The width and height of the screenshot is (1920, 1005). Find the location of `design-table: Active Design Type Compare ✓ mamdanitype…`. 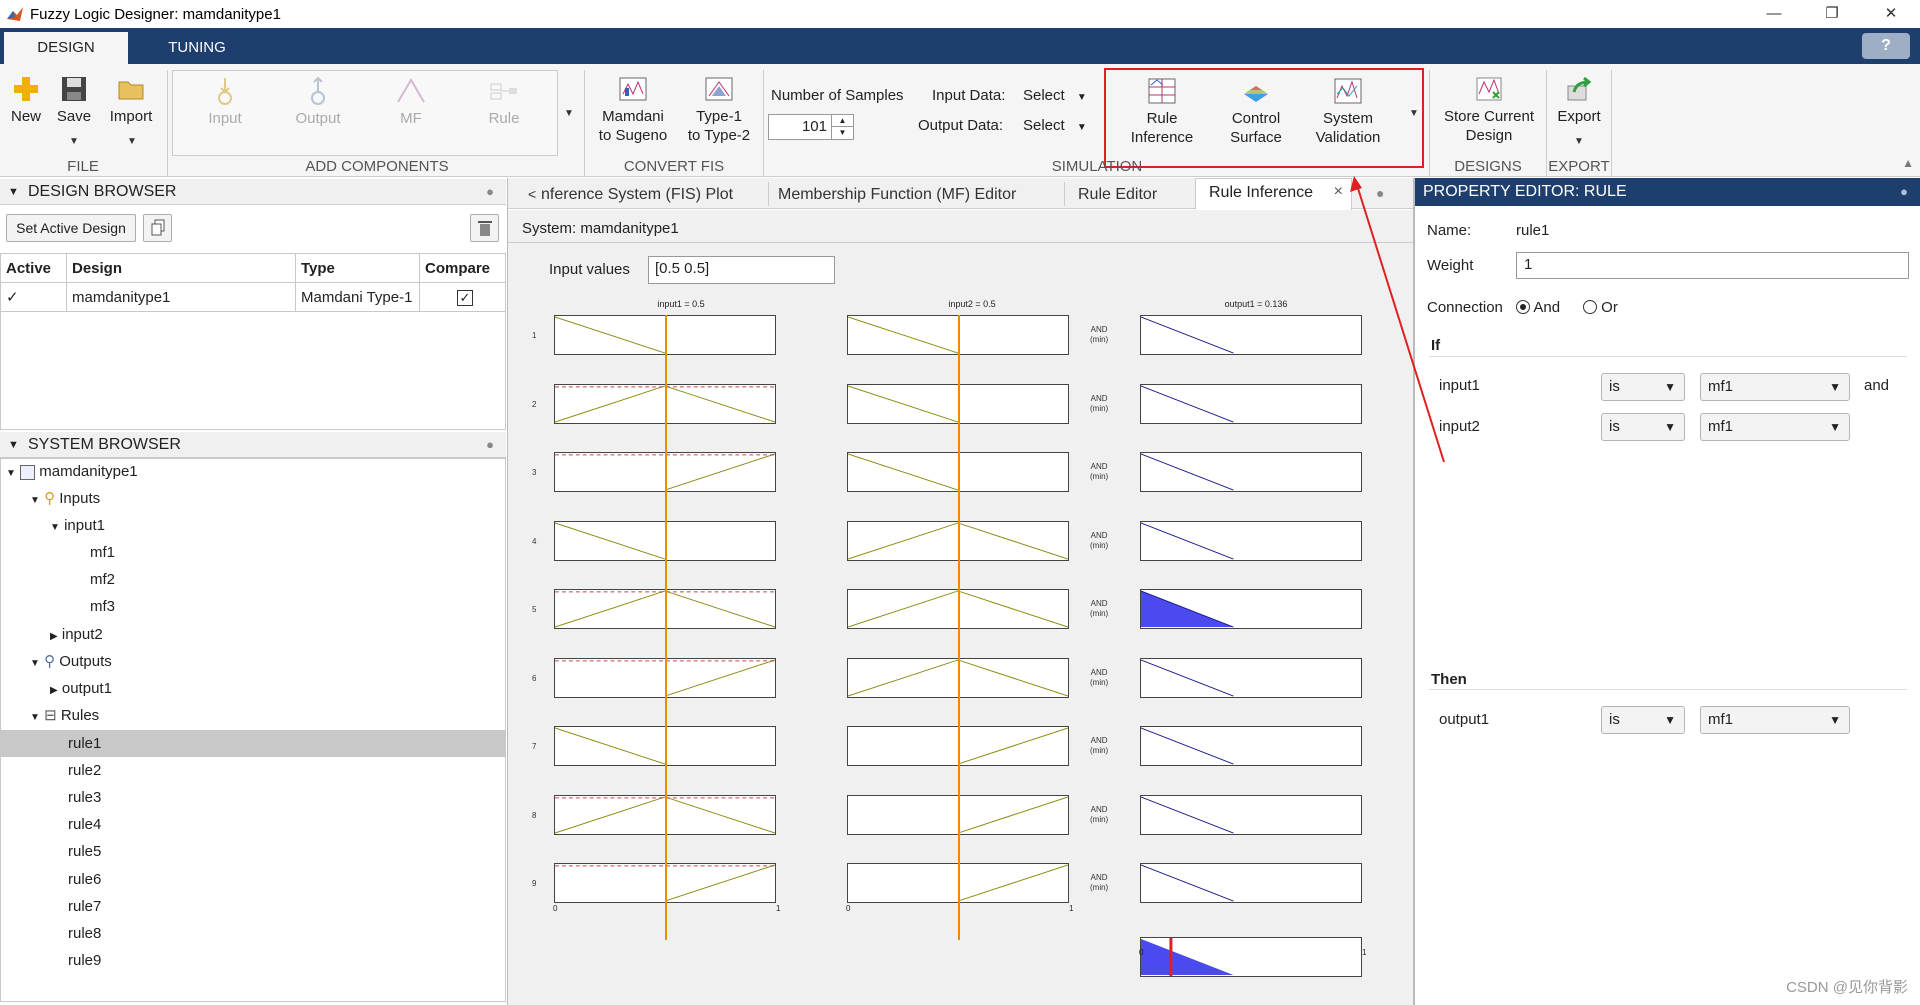

design-table: Active Design Type Compare ✓ mamdanitype… is located at coordinates (253, 282).